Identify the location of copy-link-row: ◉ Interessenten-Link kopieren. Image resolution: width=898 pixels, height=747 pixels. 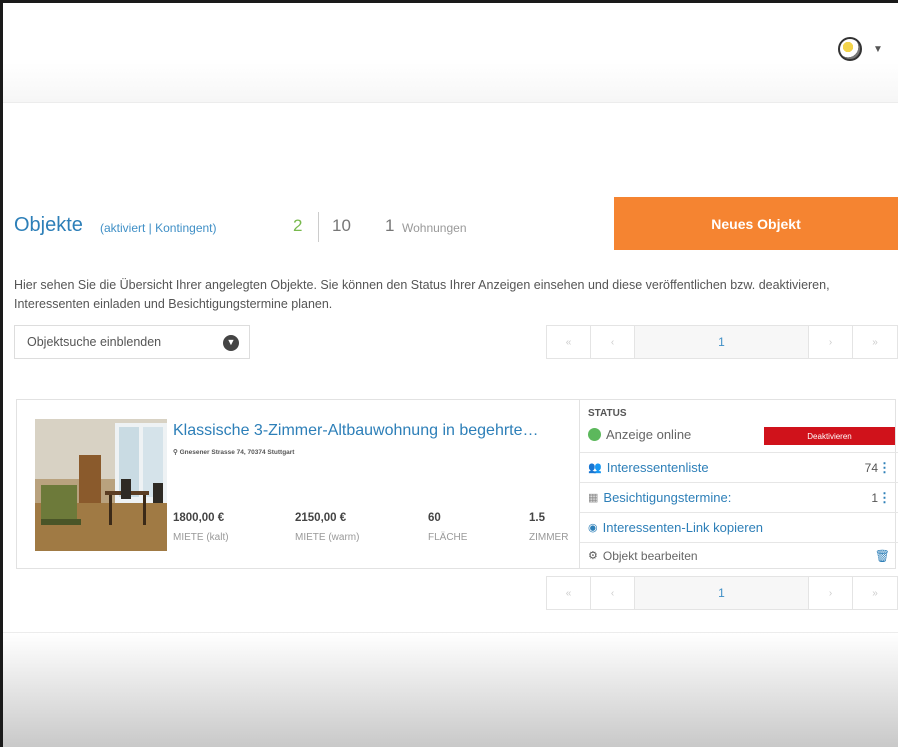
(739, 527).